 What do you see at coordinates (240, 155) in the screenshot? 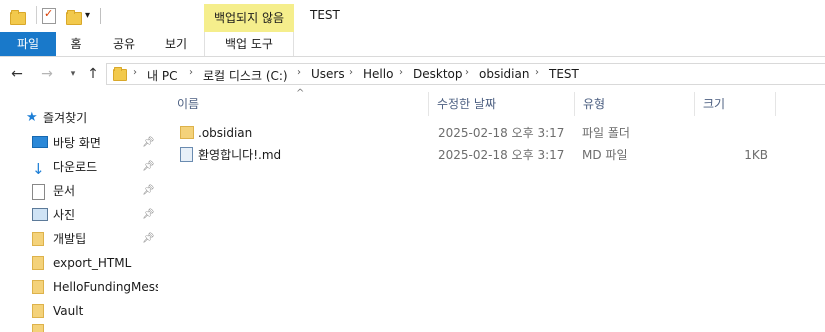
I see `file-name: 환영합니다!.md` at bounding box center [240, 155].